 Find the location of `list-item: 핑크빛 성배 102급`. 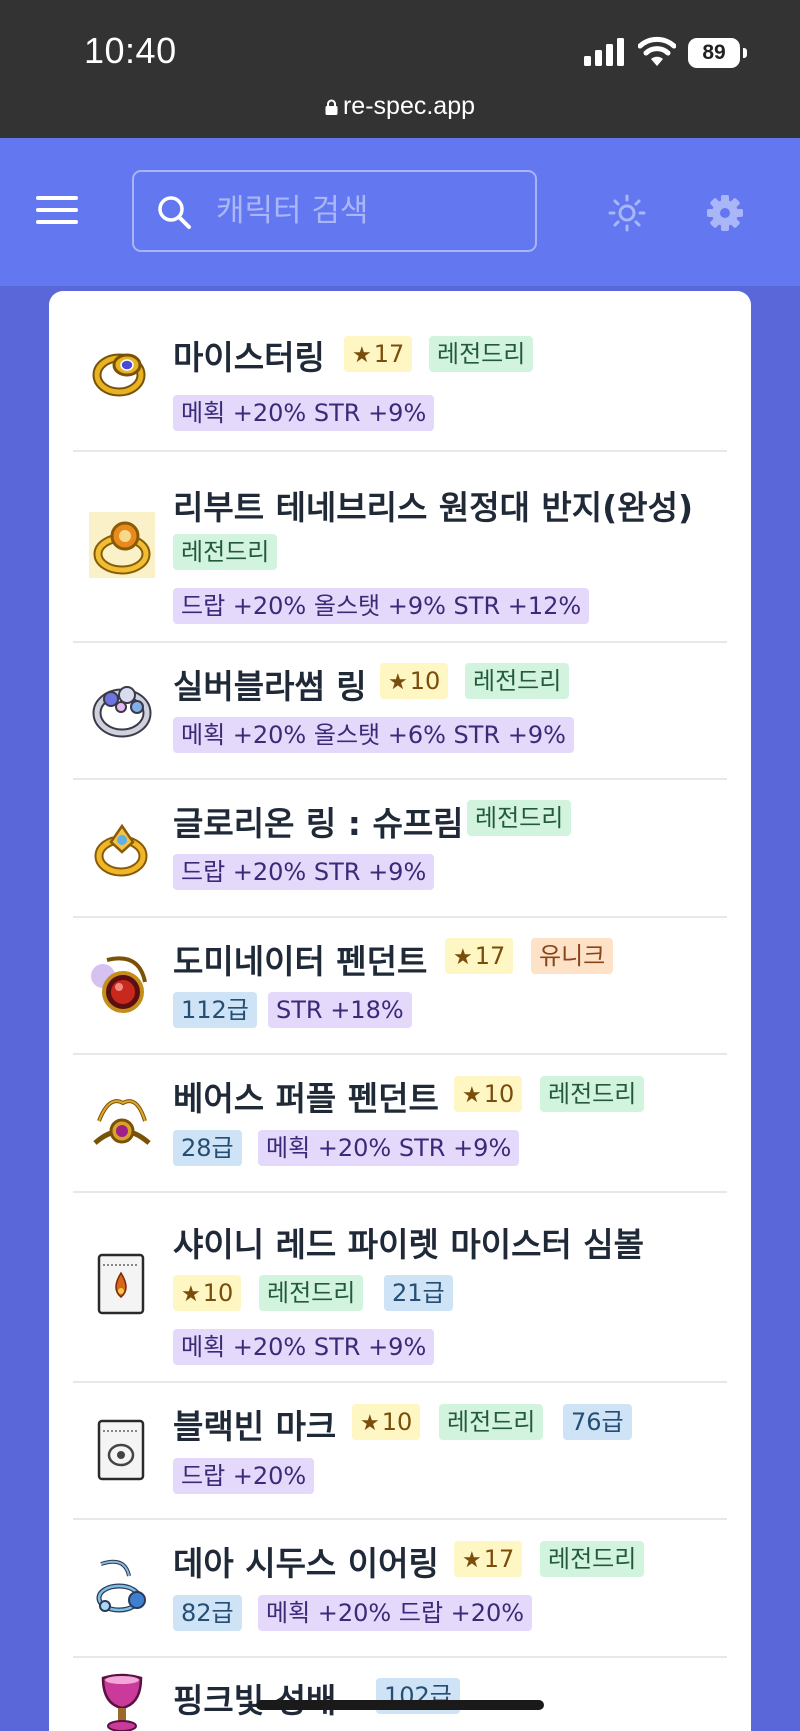

list-item: 핑크빛 성배 102급 is located at coordinates (400, 1694).